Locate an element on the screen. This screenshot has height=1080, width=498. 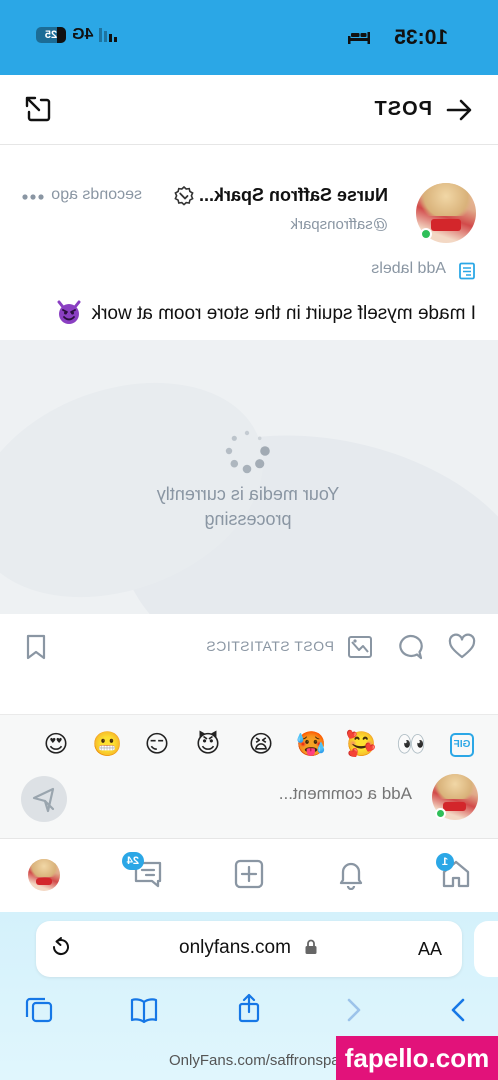
more-options-icon is located at coordinates (33, 197).